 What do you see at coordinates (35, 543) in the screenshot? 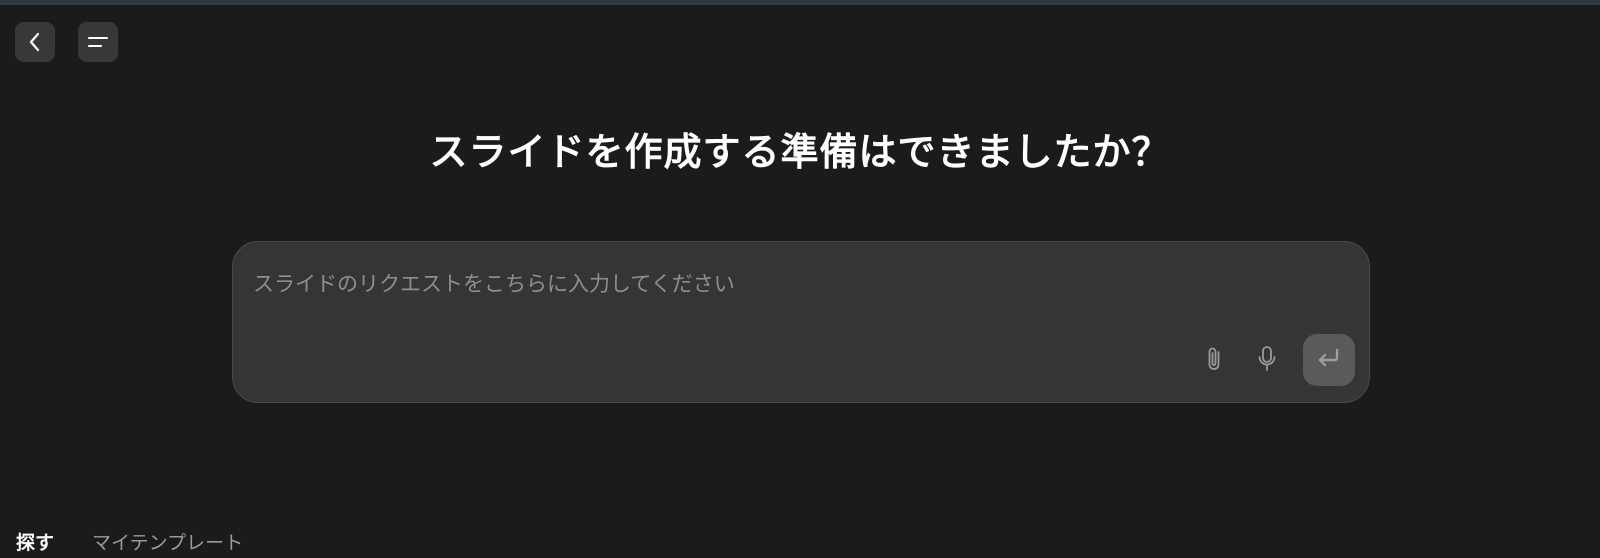
I see `tab-explore: 探す` at bounding box center [35, 543].